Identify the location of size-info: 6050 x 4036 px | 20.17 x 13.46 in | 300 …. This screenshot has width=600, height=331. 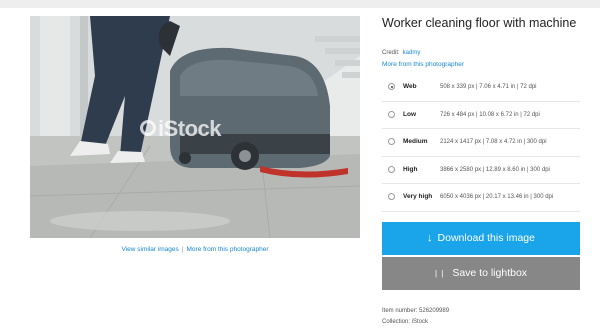
(497, 197).